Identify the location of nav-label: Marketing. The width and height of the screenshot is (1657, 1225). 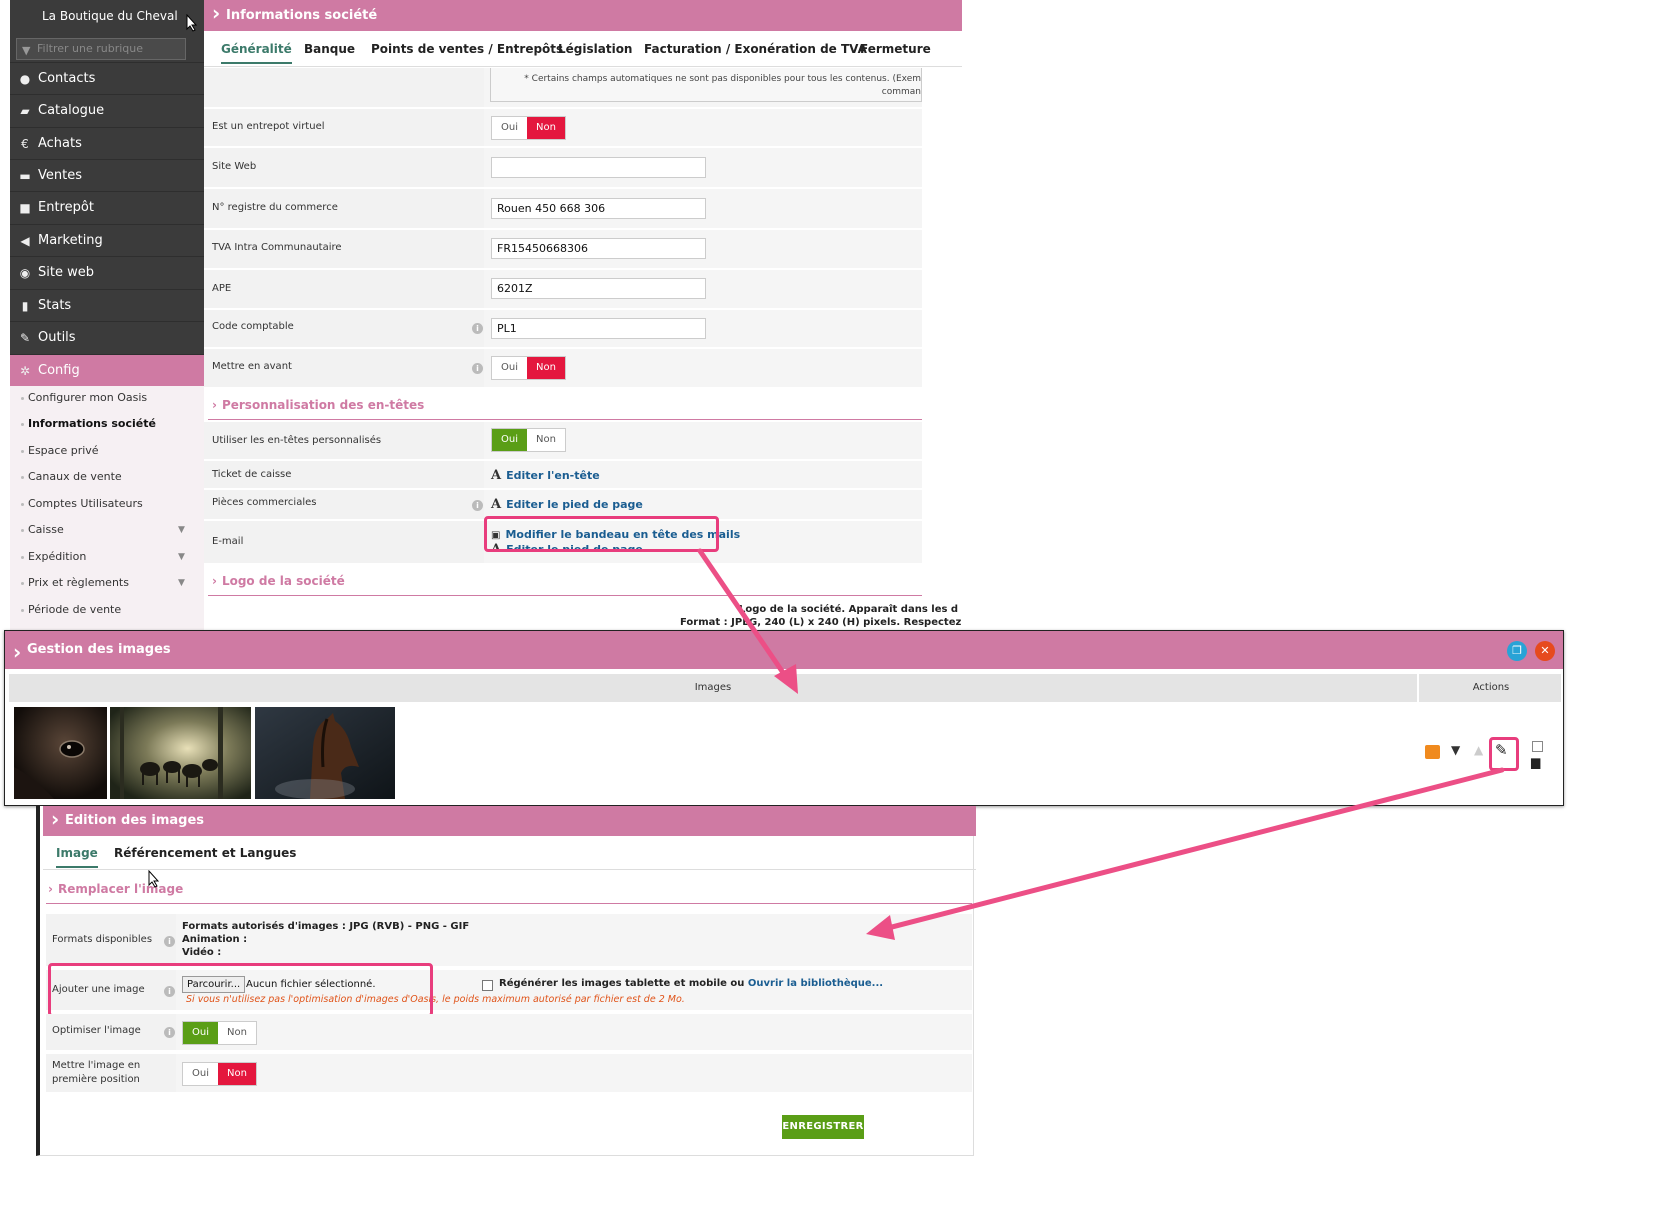
(70, 240).